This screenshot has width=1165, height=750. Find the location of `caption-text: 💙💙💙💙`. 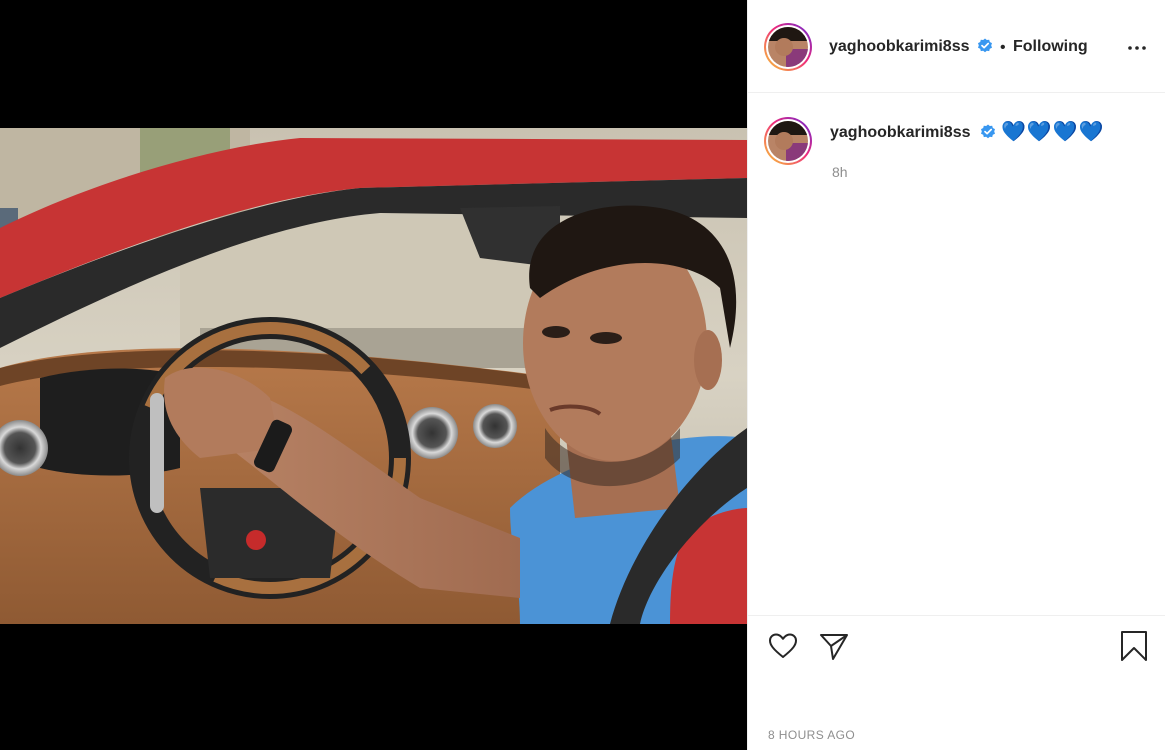

caption-text: 💙💙💙💙 is located at coordinates (1053, 132).